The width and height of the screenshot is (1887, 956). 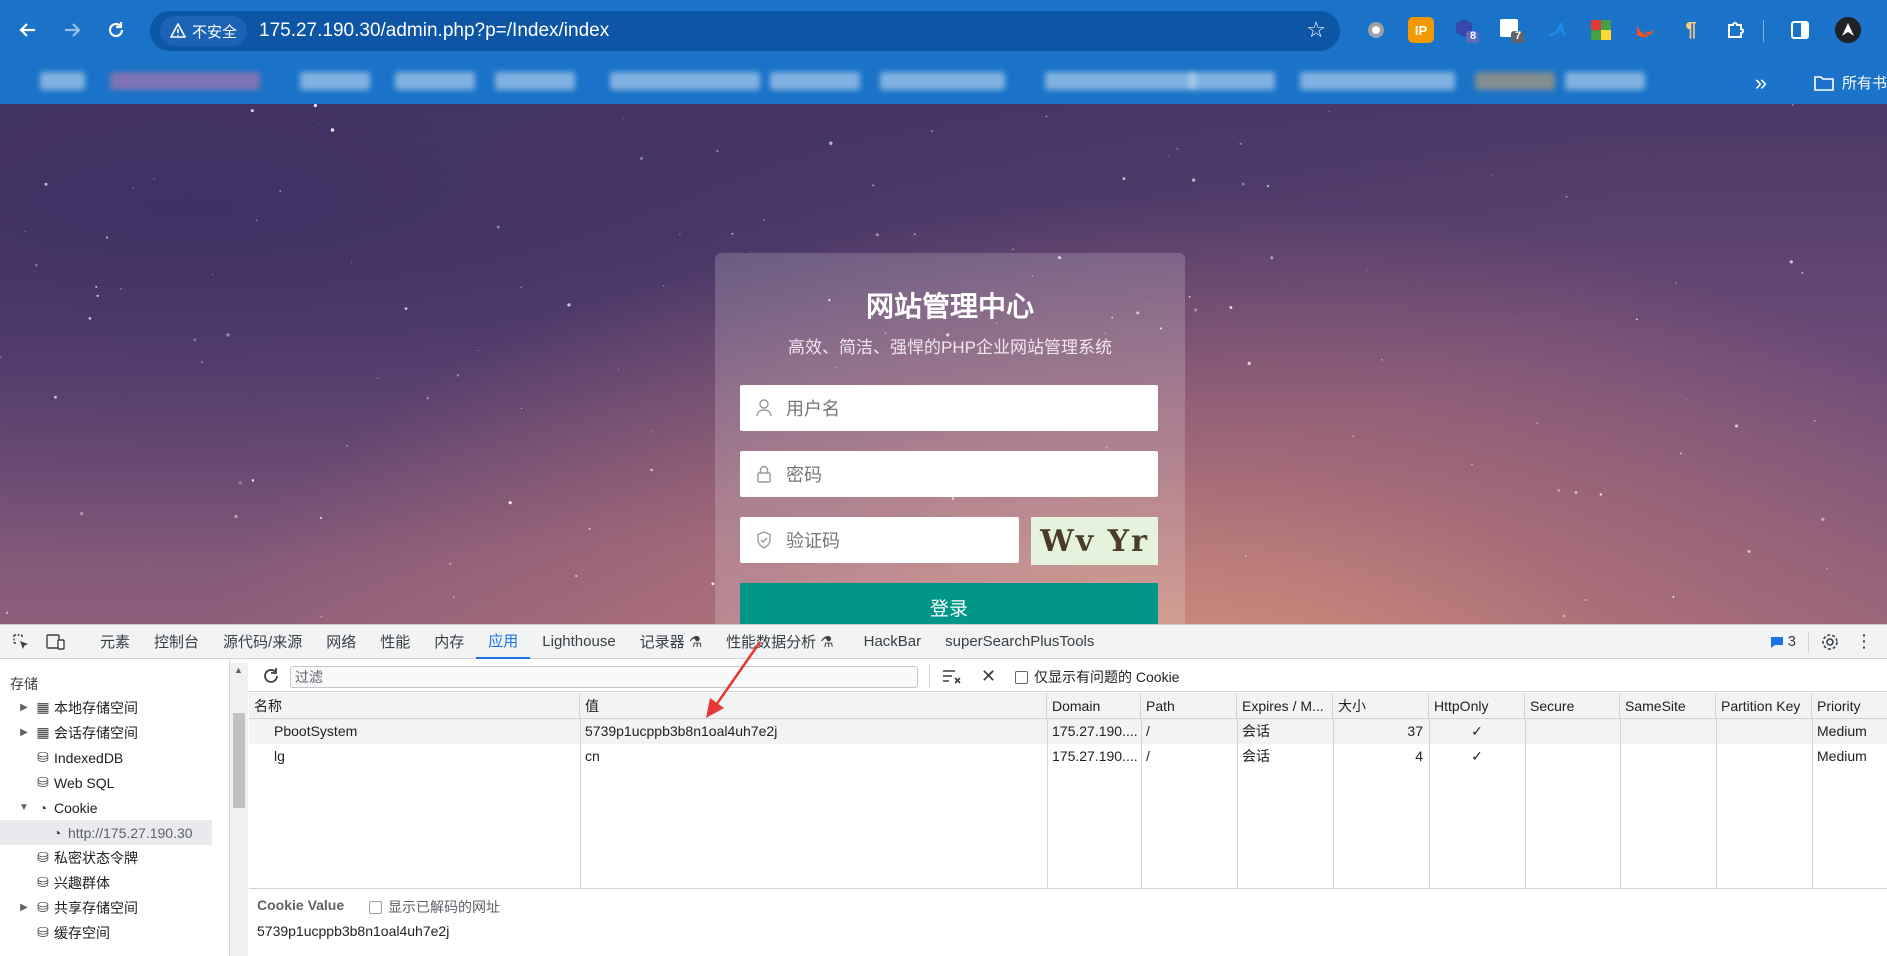 I want to click on sidebar-item-indexeddb: ⛁ IndexedDB, so click(x=77, y=757).